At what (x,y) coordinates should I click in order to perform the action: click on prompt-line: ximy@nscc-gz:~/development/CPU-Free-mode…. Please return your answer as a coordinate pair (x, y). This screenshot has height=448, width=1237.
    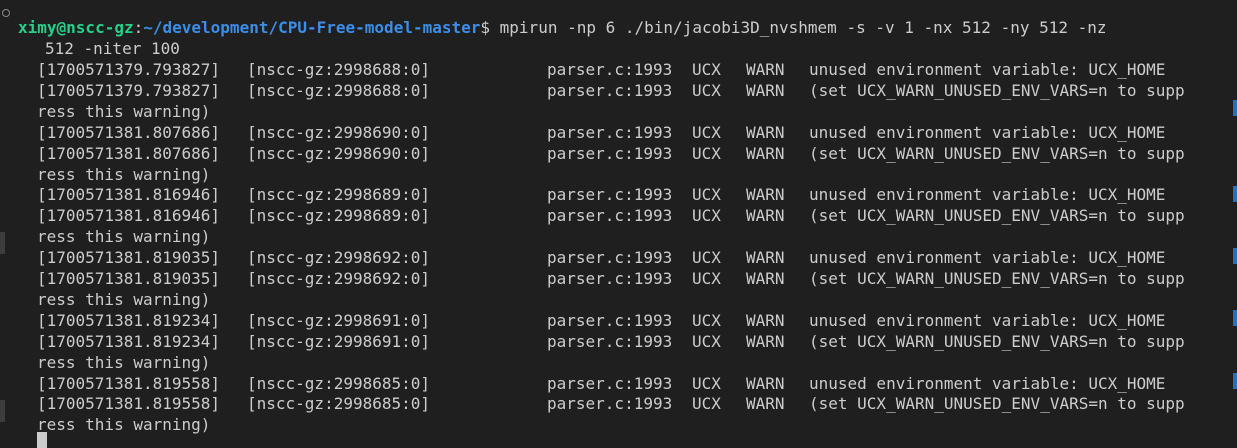
    Looking at the image, I should click on (562, 27).